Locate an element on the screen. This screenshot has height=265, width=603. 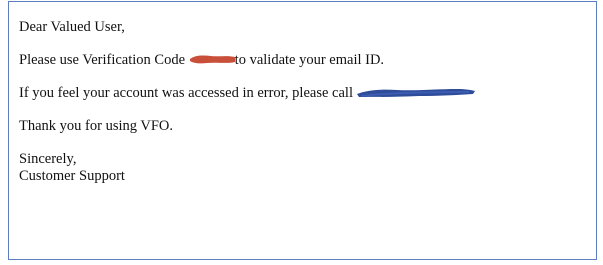
blue-redaction-mark-icon is located at coordinates (415, 93).